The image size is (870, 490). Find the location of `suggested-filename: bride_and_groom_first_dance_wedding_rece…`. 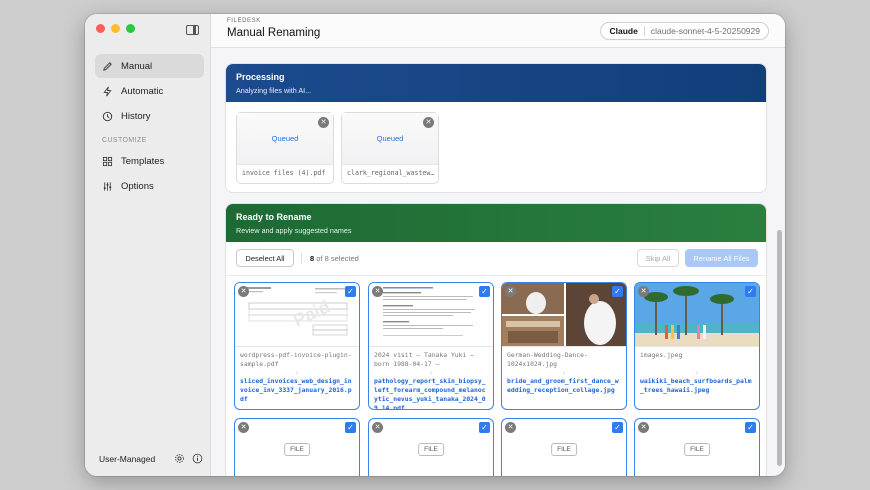

suggested-filename: bride_and_groom_first_dance_wedding_rece… is located at coordinates (564, 386).